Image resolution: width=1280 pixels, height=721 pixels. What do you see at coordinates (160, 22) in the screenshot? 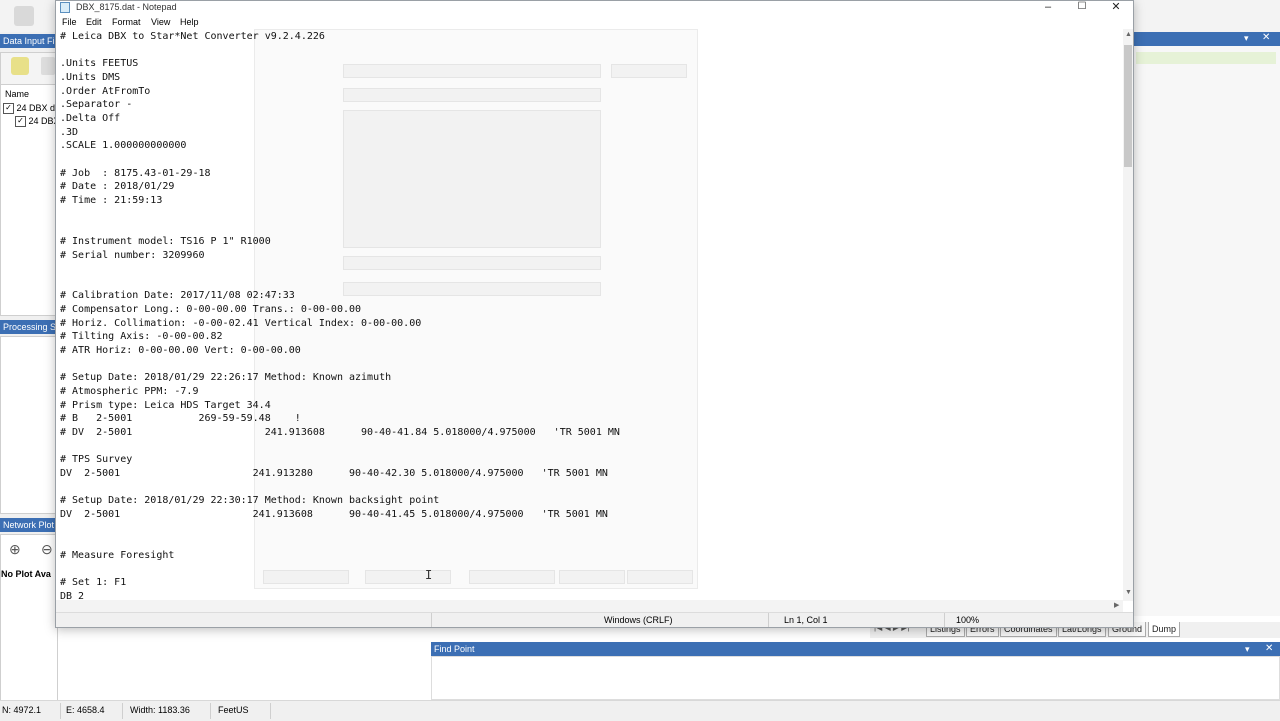
I see `menu-view: View` at bounding box center [160, 22].